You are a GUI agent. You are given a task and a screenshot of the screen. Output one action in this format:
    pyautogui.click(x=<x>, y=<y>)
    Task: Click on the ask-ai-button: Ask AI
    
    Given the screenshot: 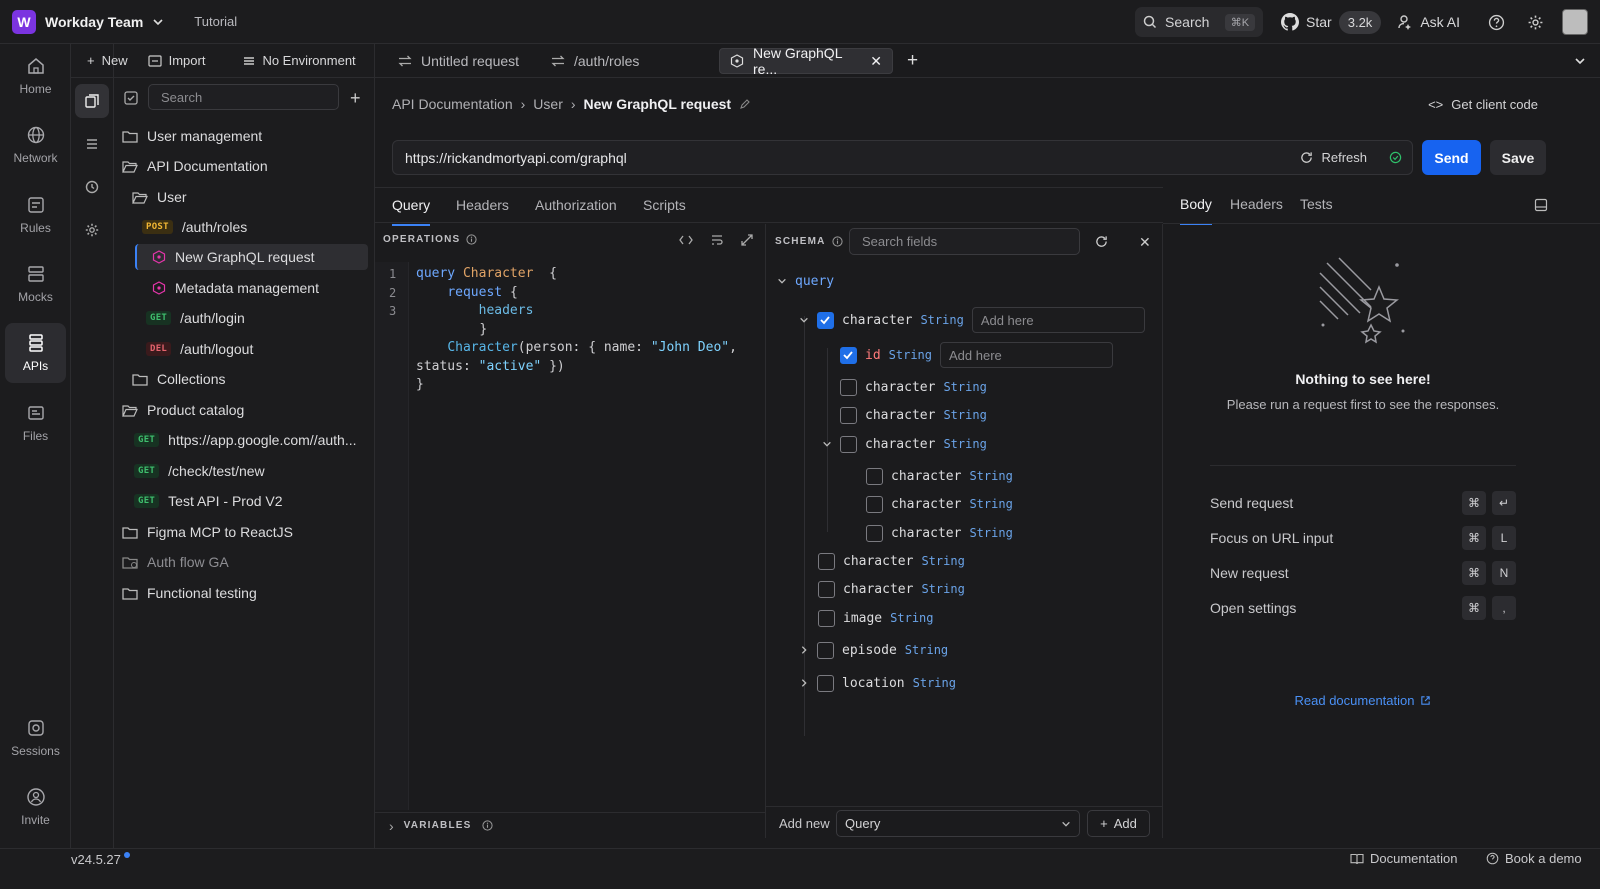 What is the action you would take?
    pyautogui.click(x=1428, y=22)
    